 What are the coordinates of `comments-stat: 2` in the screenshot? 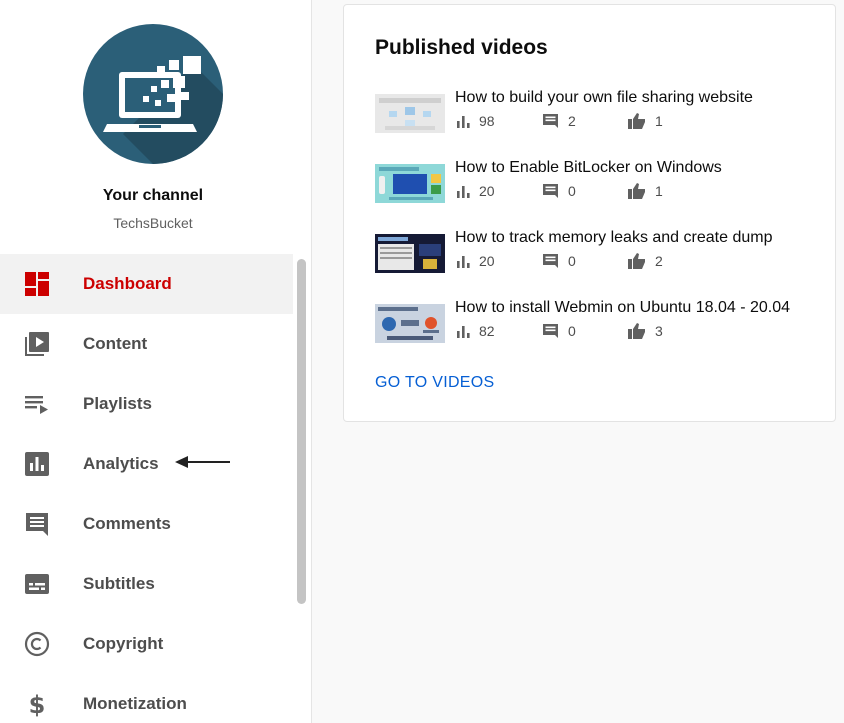 It's located at (559, 121).